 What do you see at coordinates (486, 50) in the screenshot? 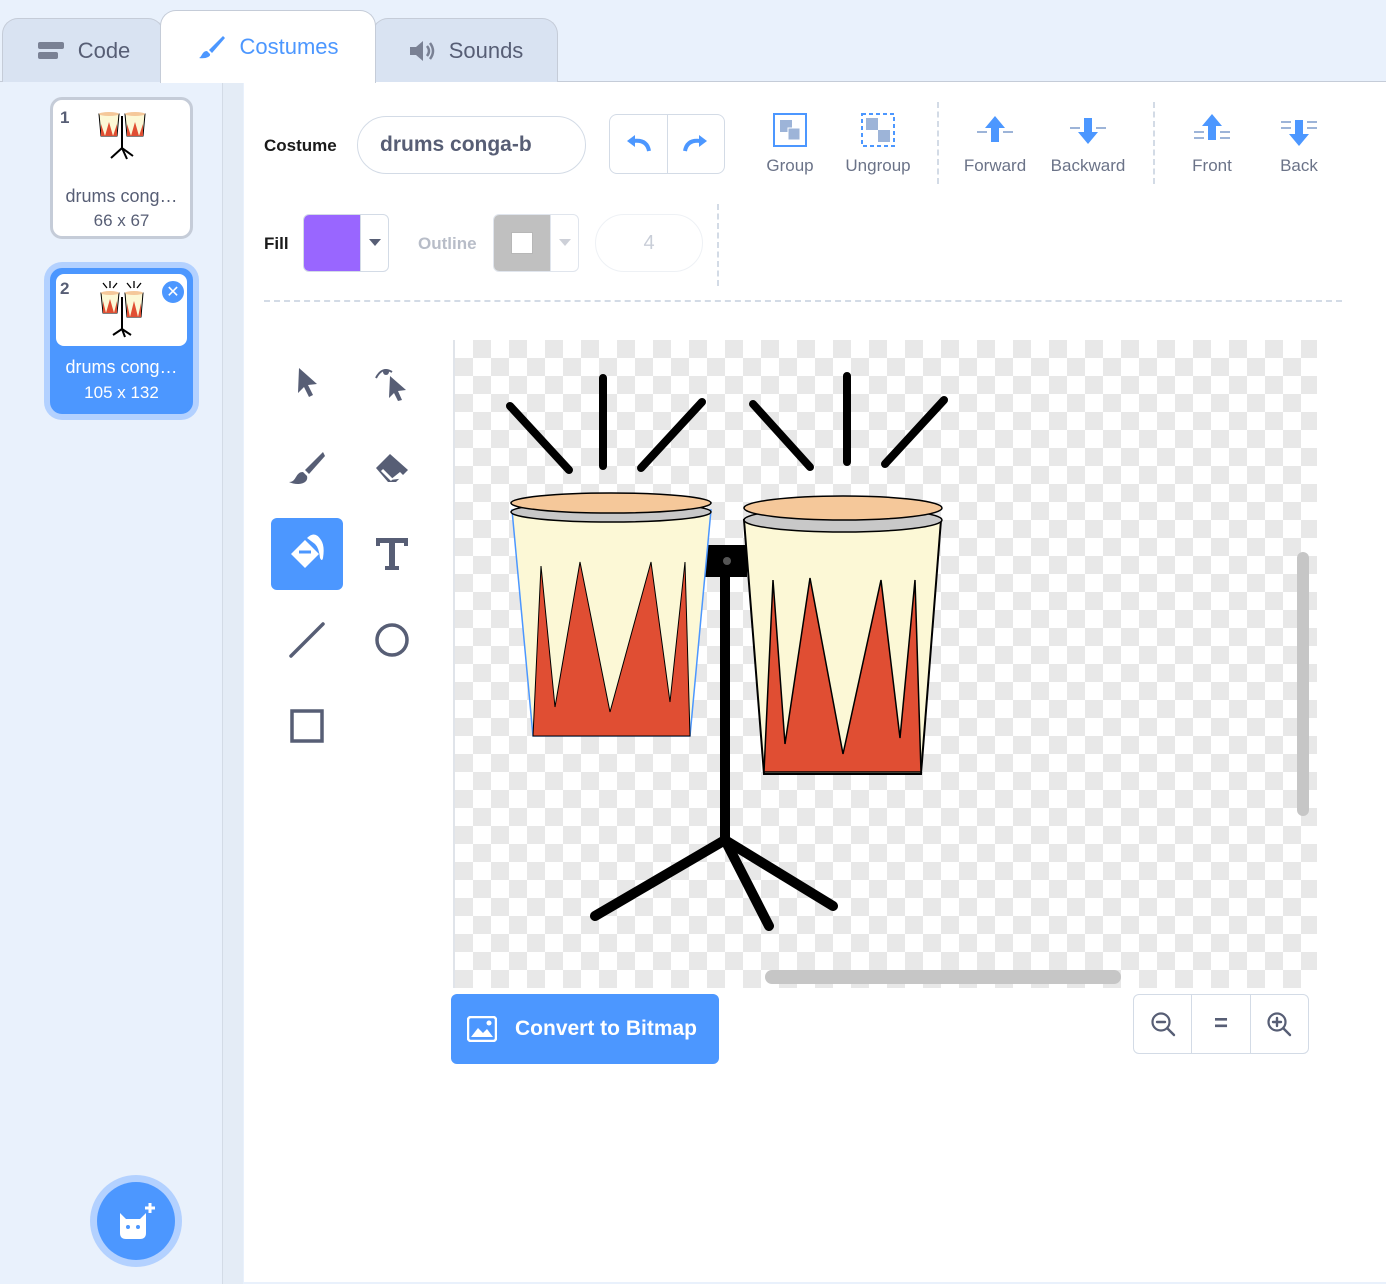
I see `tab-sounds-label: Sounds` at bounding box center [486, 50].